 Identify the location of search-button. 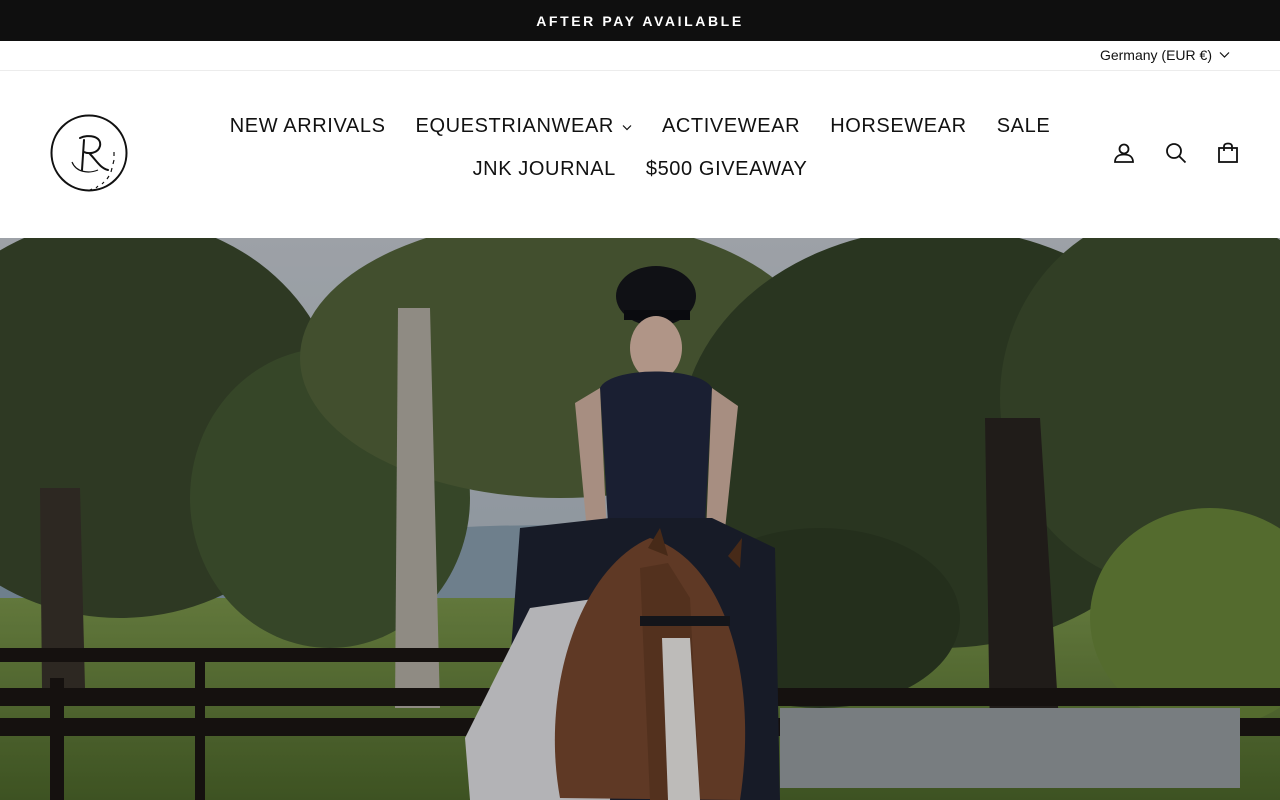
(1176, 153).